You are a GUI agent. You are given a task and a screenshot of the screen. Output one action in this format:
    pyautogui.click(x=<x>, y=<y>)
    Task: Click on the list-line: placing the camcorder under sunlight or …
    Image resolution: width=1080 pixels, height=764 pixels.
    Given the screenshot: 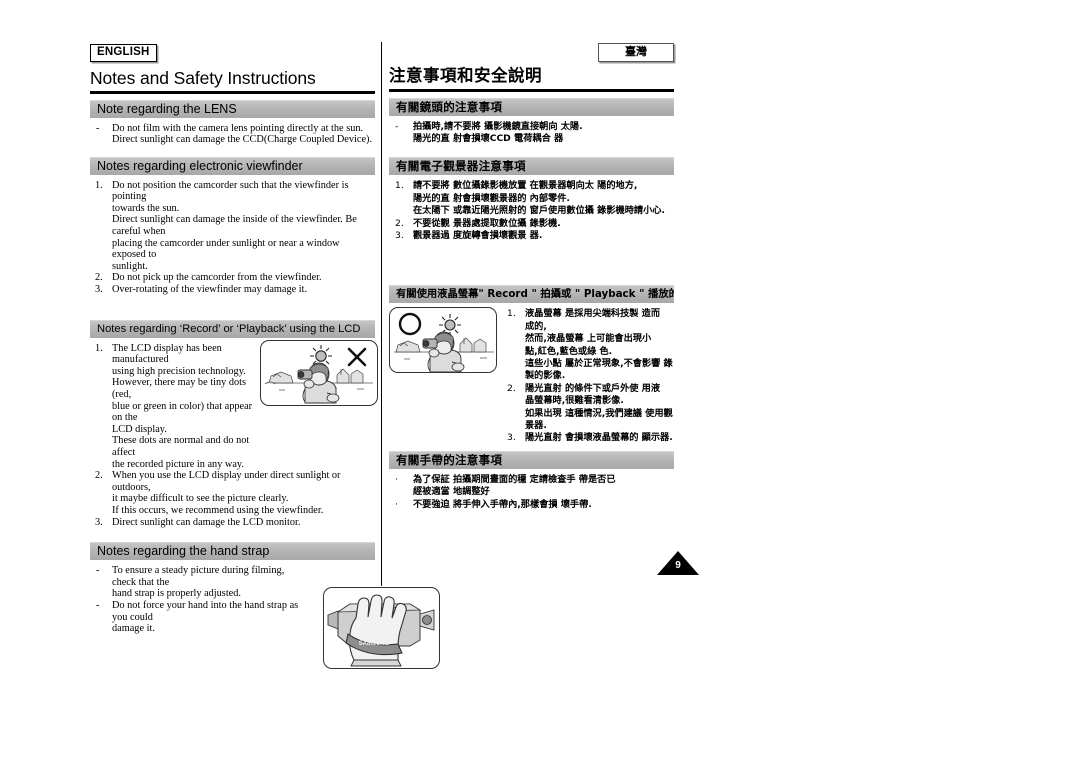 What is the action you would take?
    pyautogui.click(x=226, y=249)
    